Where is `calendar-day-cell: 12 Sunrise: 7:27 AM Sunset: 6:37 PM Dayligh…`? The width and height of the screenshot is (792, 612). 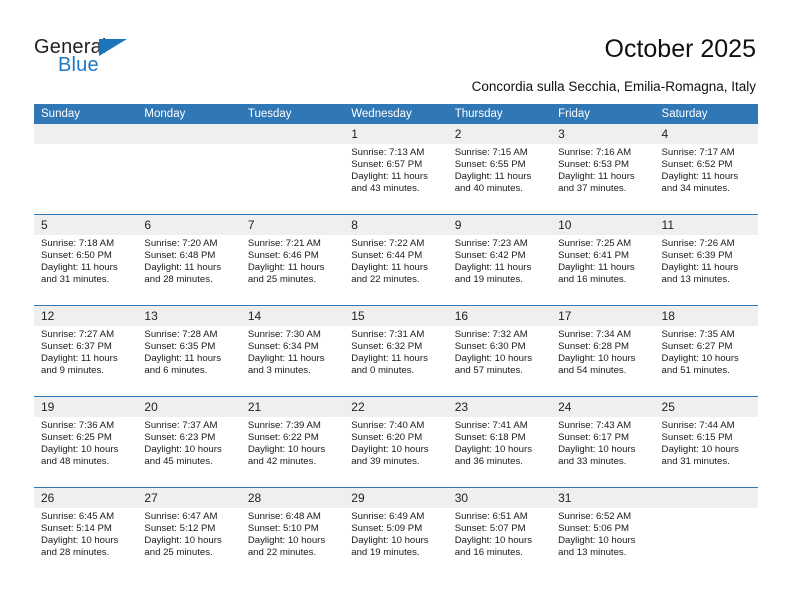
calendar-day-cell: 12 Sunrise: 7:27 AM Sunset: 6:37 PM Dayligh… is located at coordinates (86, 351).